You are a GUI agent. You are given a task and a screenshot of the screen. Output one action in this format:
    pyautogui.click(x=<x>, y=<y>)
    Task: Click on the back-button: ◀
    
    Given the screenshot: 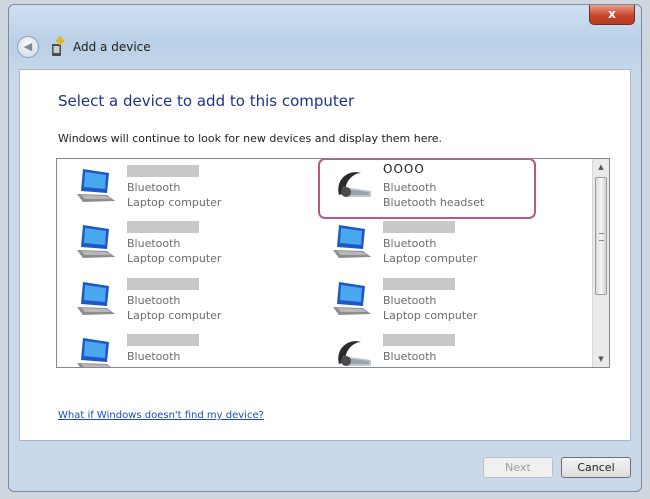 What is the action you would take?
    pyautogui.click(x=28, y=47)
    